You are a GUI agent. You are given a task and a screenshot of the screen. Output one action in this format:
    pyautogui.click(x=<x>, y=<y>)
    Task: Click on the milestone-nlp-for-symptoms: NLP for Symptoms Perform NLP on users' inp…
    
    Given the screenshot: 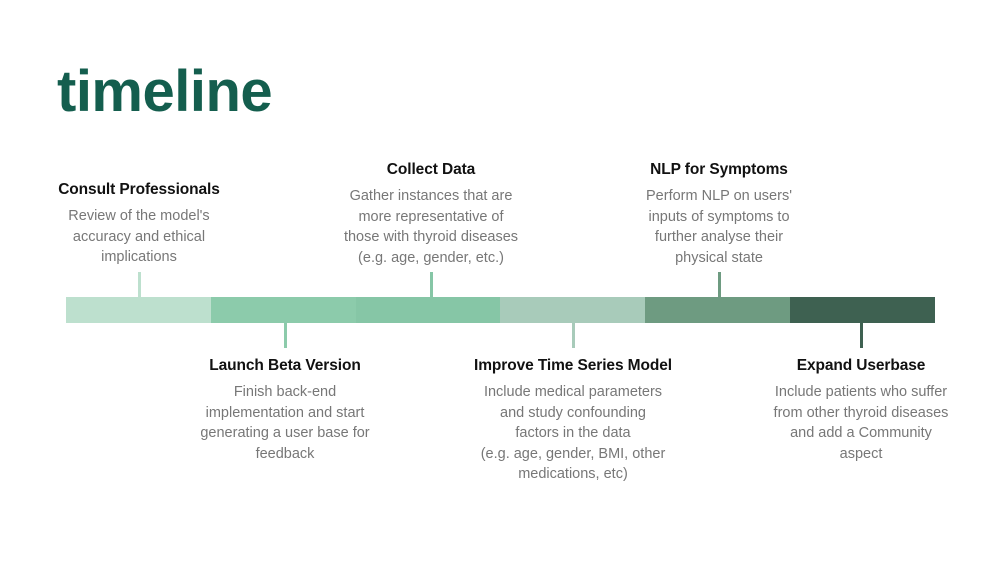 What is the action you would take?
    pyautogui.click(x=719, y=214)
    